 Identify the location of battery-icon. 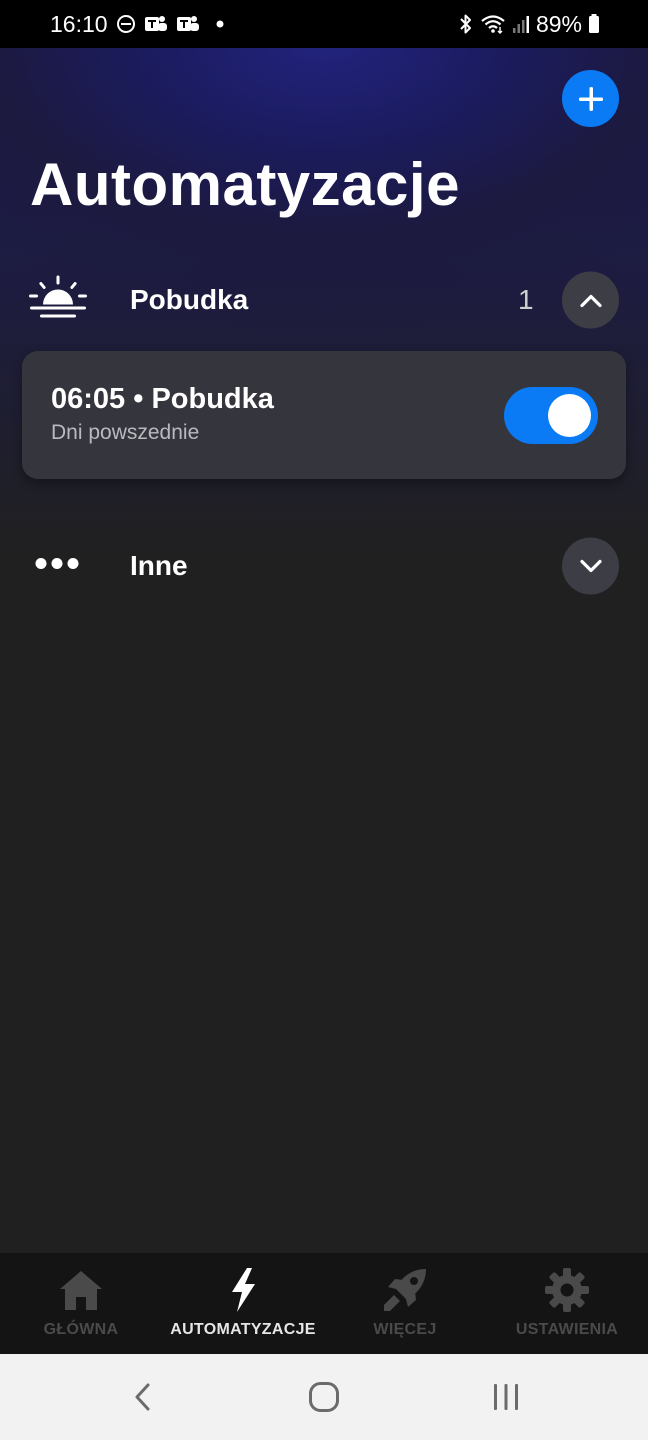
(594, 24).